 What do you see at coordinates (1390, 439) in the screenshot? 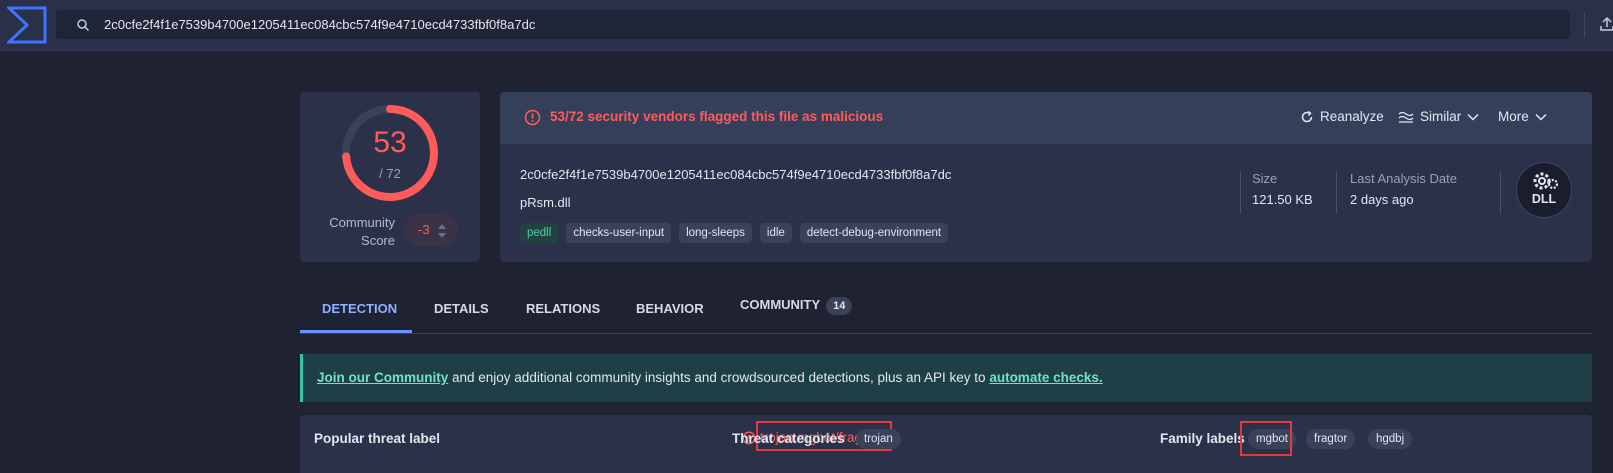
I see `family-label-pill: hgdbj` at bounding box center [1390, 439].